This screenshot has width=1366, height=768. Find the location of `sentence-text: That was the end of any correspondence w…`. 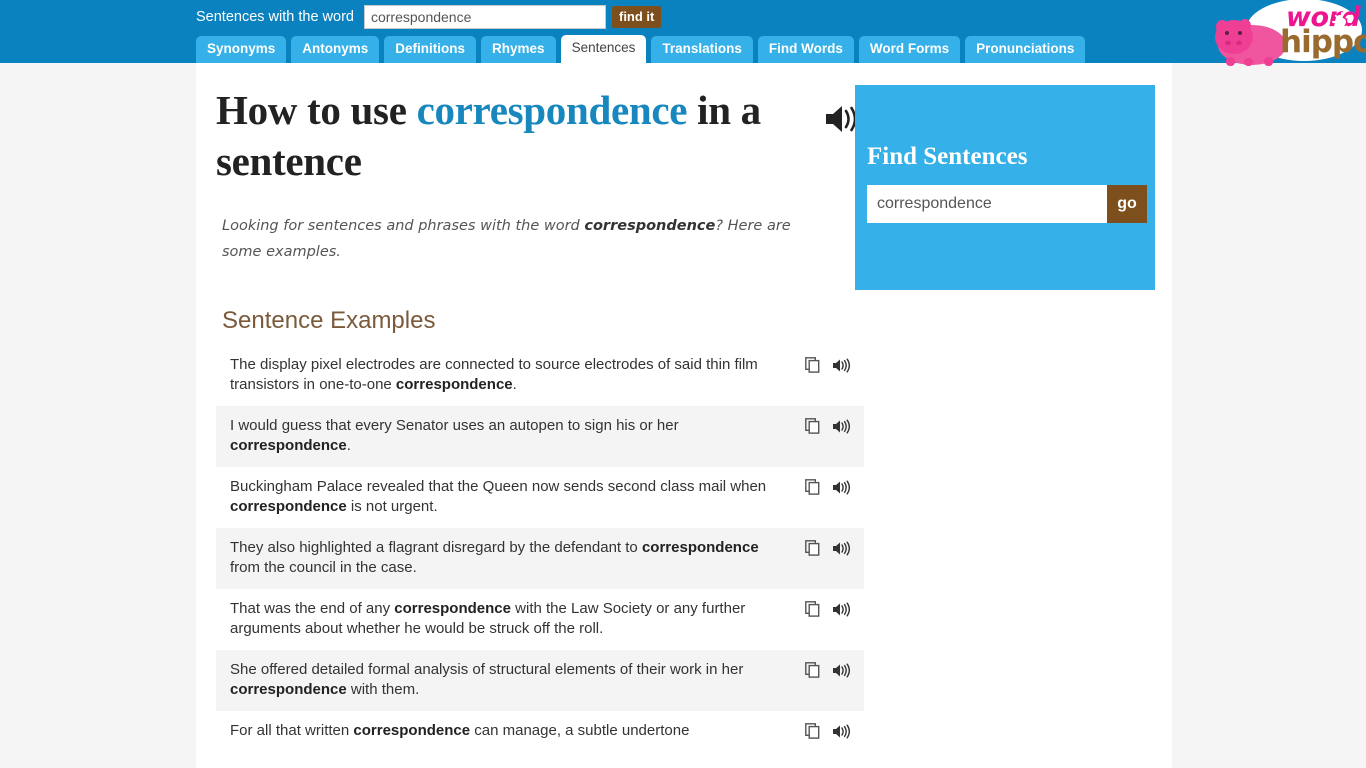

sentence-text: That was the end of any correspondence w… is located at coordinates (511, 619).